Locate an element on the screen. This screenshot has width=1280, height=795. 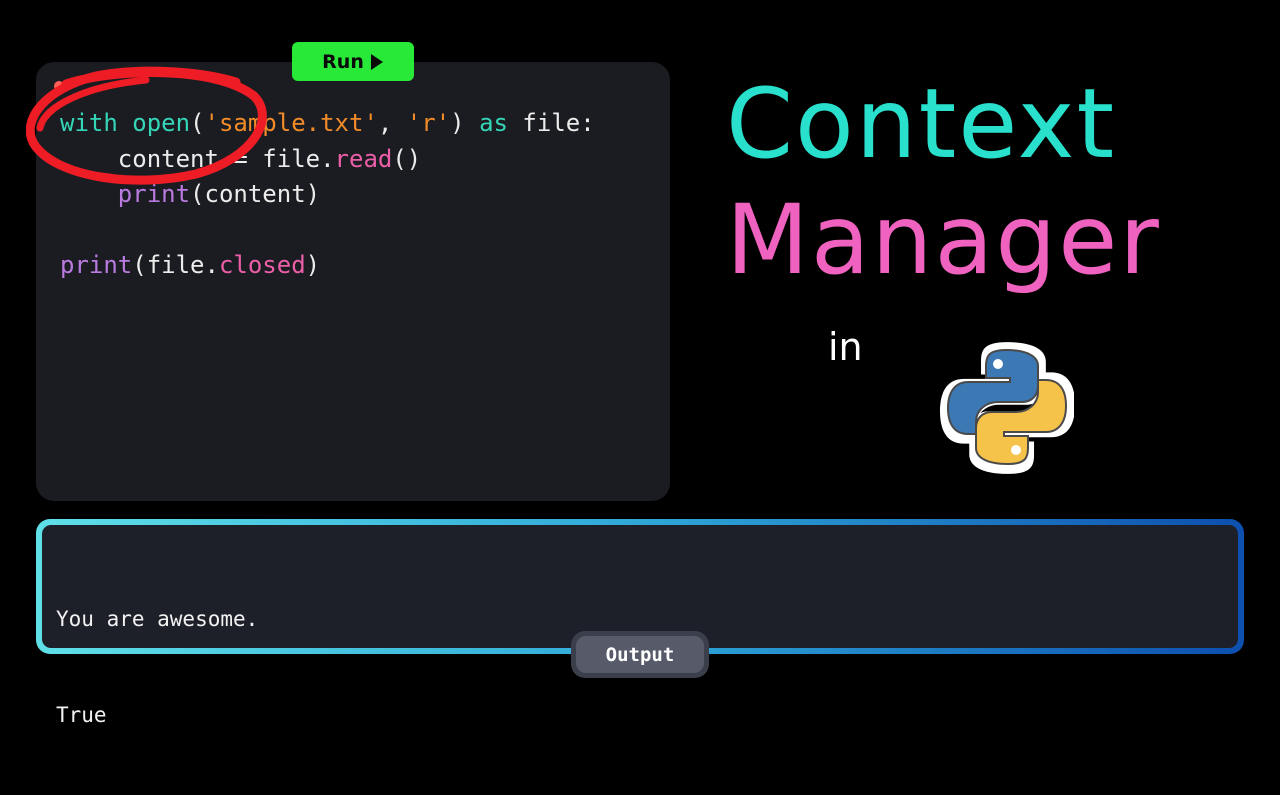
code-line: print(file.closed) is located at coordinates (327, 266).